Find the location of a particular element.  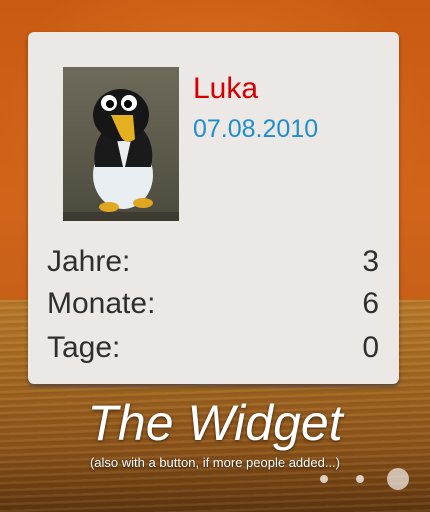

years-value: 3 is located at coordinates (370, 261).